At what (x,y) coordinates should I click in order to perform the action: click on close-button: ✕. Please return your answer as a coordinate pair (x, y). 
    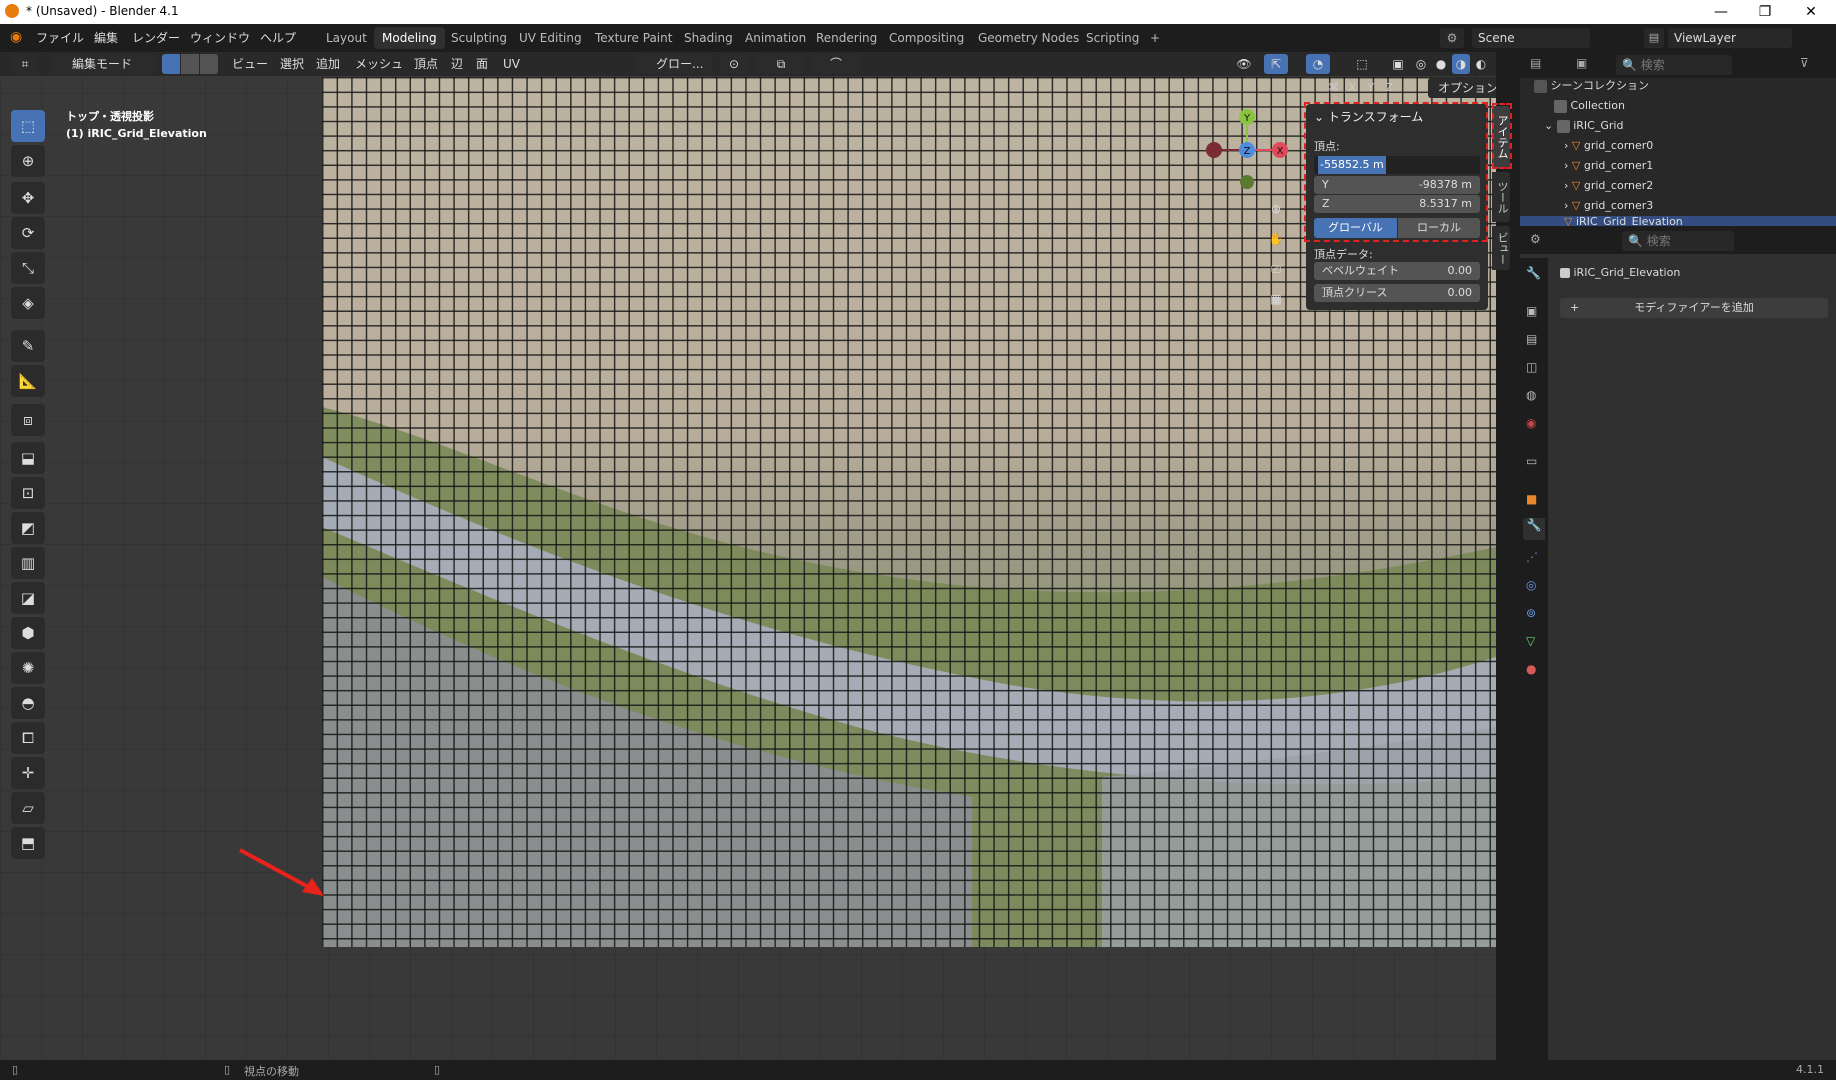
    Looking at the image, I should click on (1811, 12).